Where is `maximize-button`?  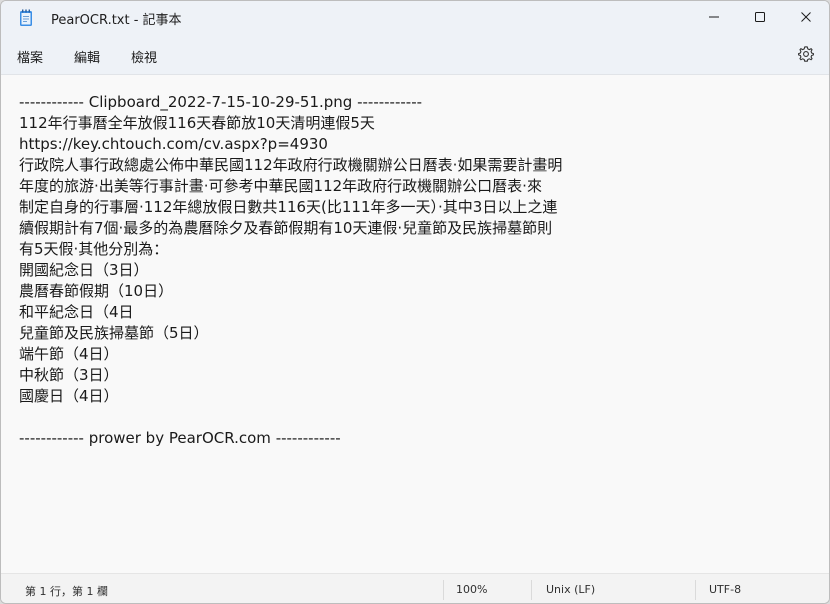
maximize-button is located at coordinates (760, 17).